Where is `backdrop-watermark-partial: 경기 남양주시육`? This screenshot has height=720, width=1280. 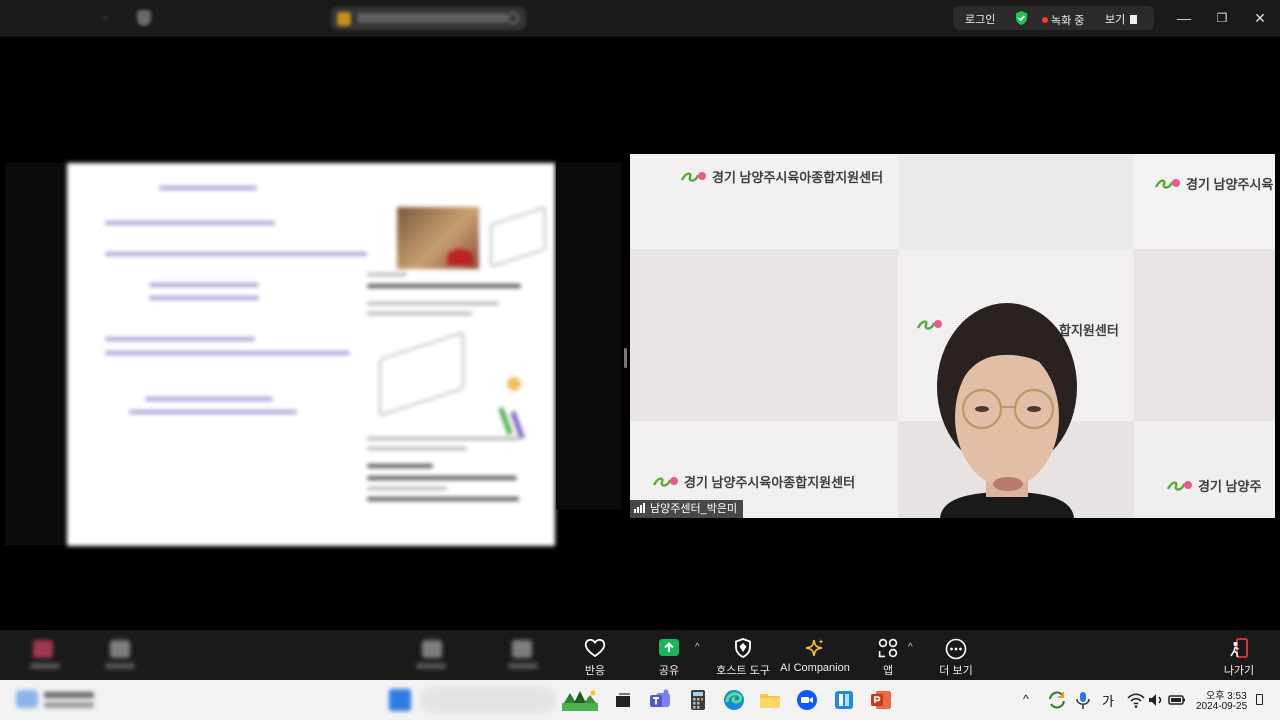 backdrop-watermark-partial: 경기 남양주시육 is located at coordinates (1213, 183).